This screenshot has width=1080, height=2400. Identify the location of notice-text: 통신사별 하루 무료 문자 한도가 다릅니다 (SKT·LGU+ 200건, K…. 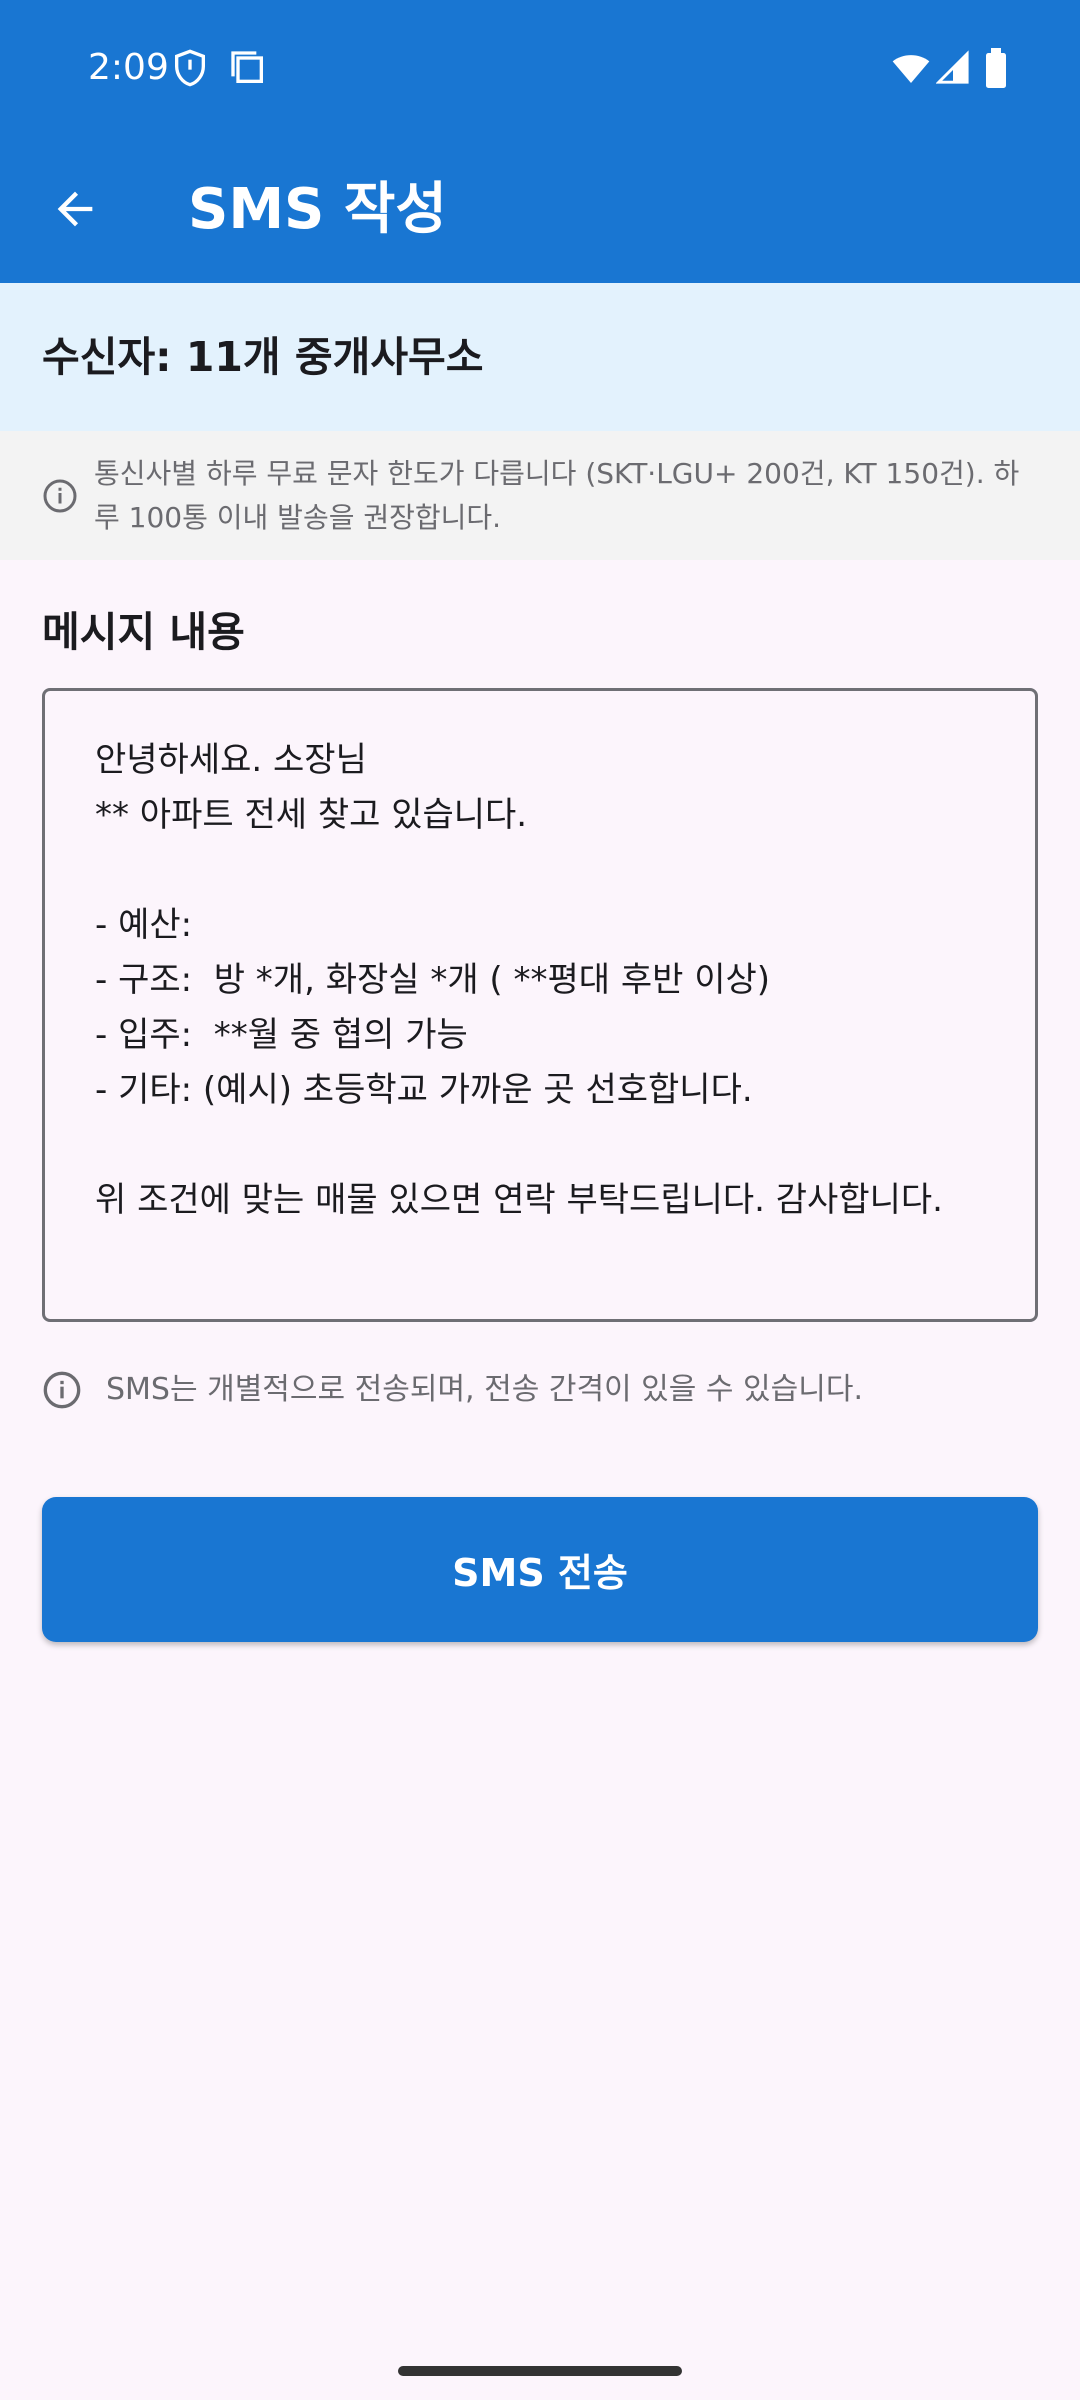
(557, 495).